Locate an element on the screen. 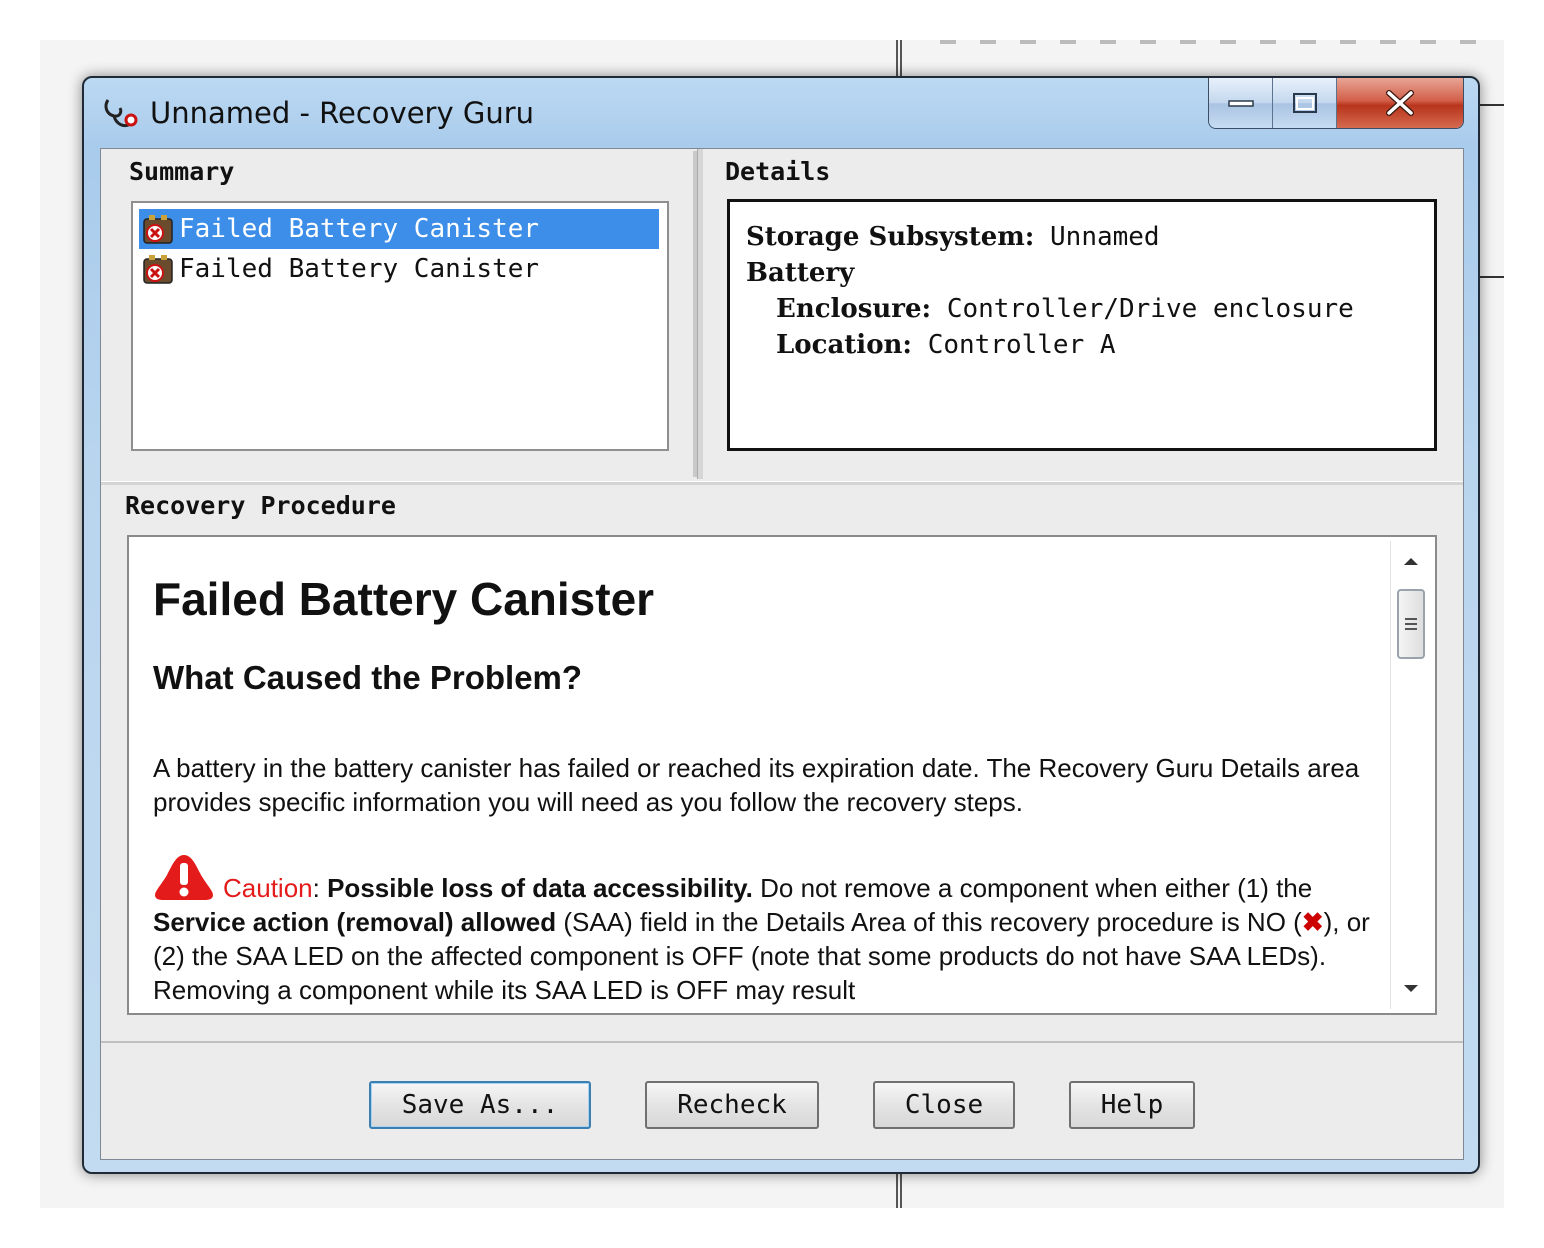 This screenshot has height=1248, width=1544. close-button: Close is located at coordinates (944, 1105).